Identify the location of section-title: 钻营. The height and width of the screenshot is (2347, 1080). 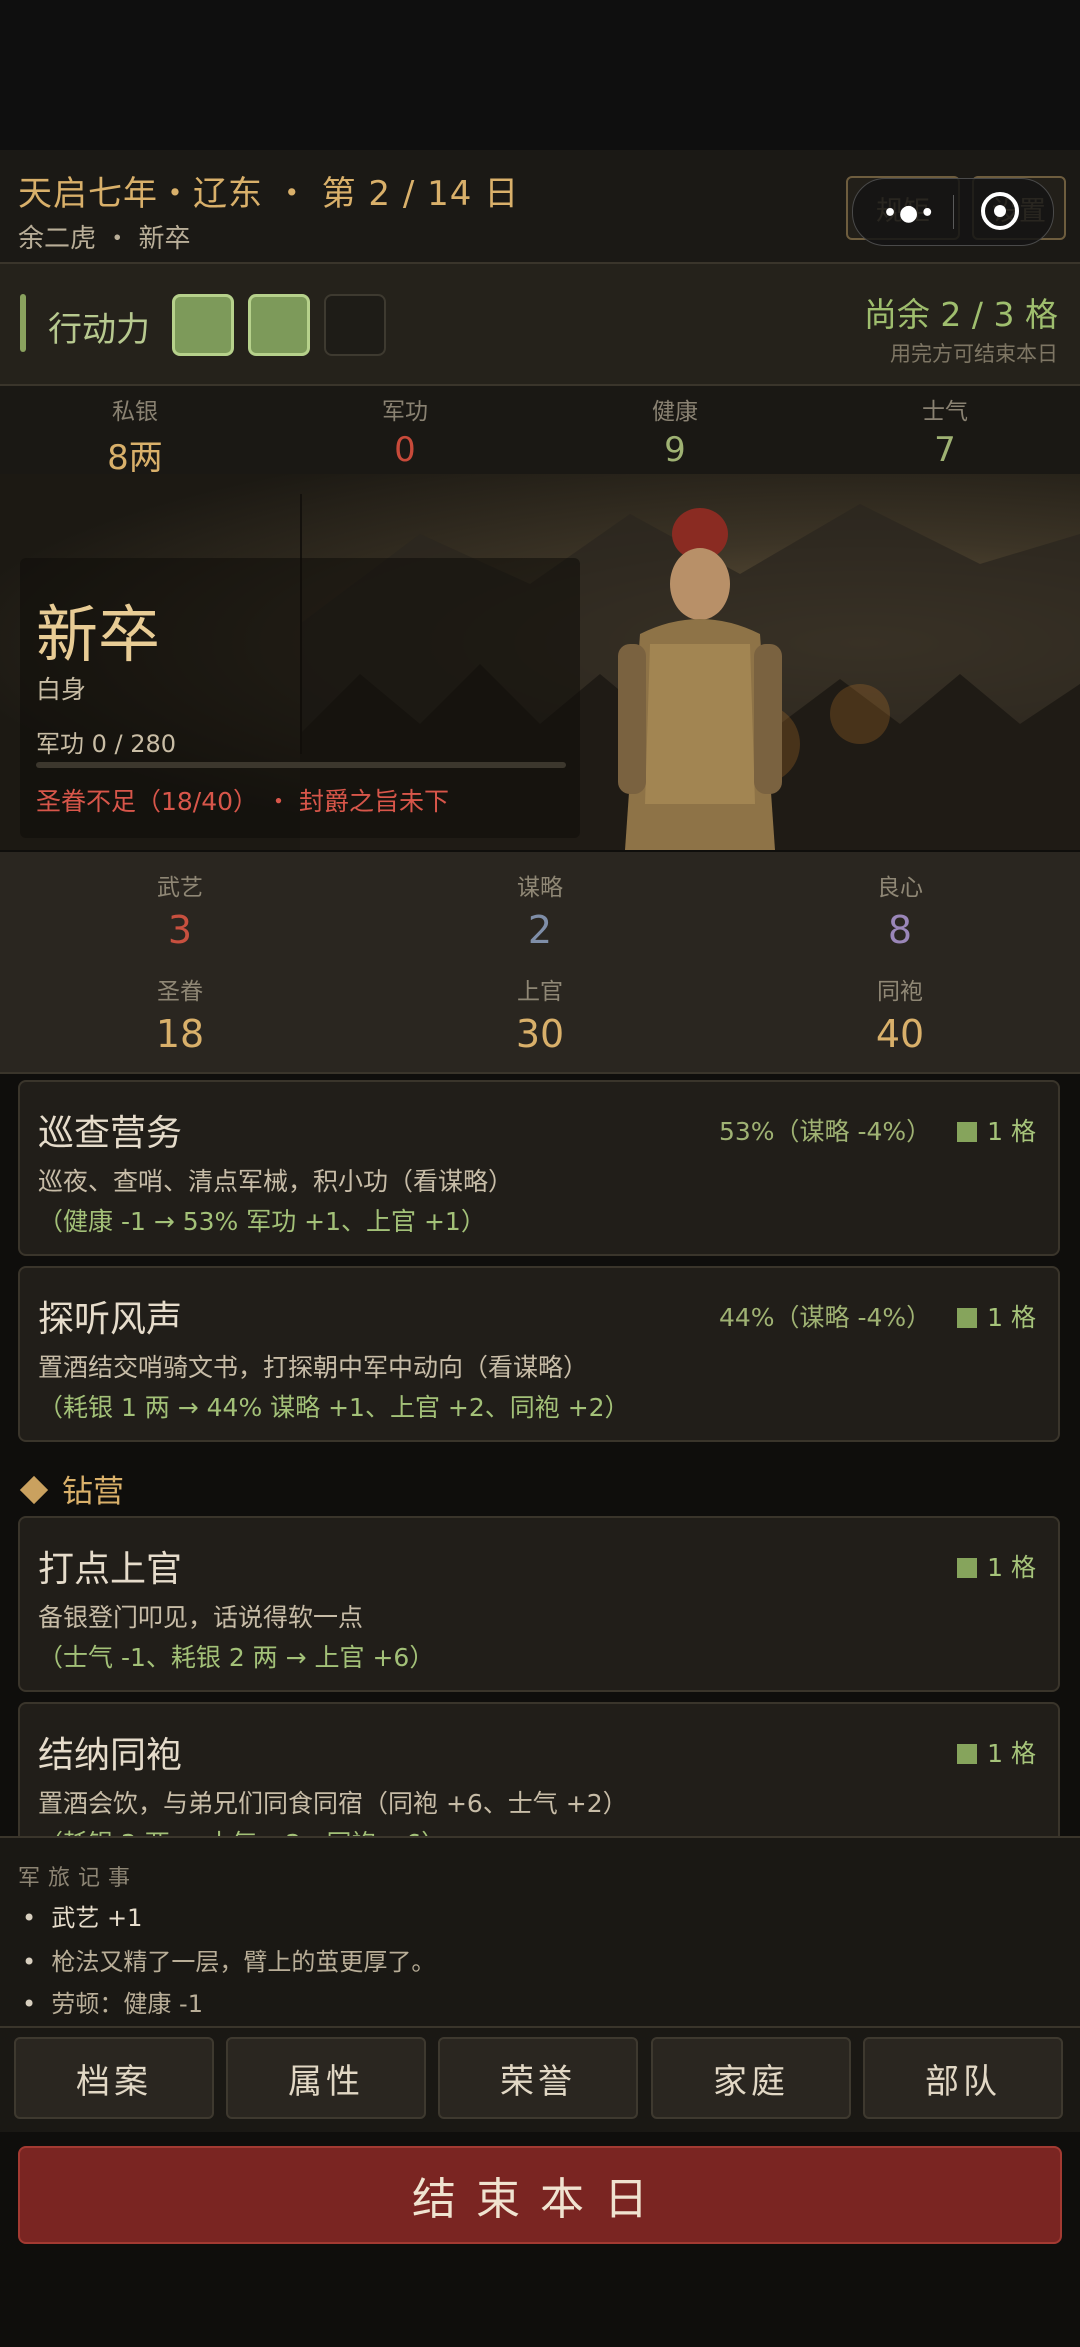
(93, 1492).